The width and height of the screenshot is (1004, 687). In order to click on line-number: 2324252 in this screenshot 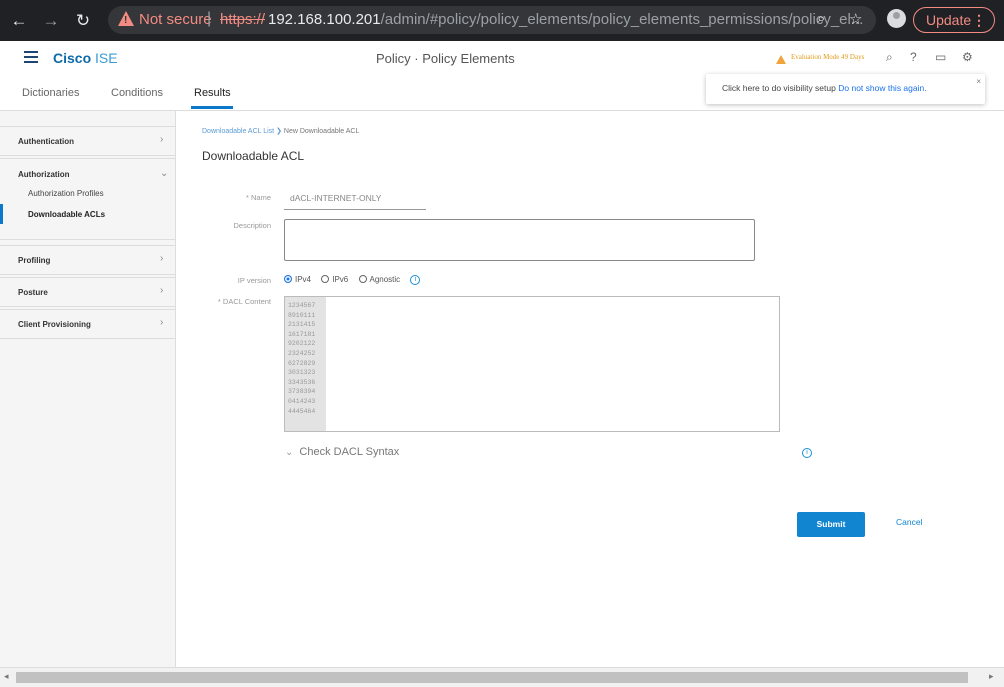, I will do `click(302, 353)`.